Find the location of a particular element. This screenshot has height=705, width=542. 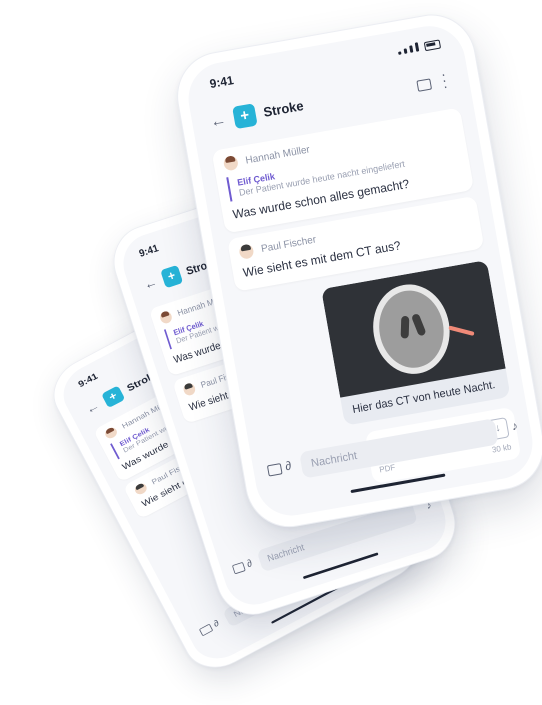

microphone-icon: ♪ is located at coordinates (515, 425).